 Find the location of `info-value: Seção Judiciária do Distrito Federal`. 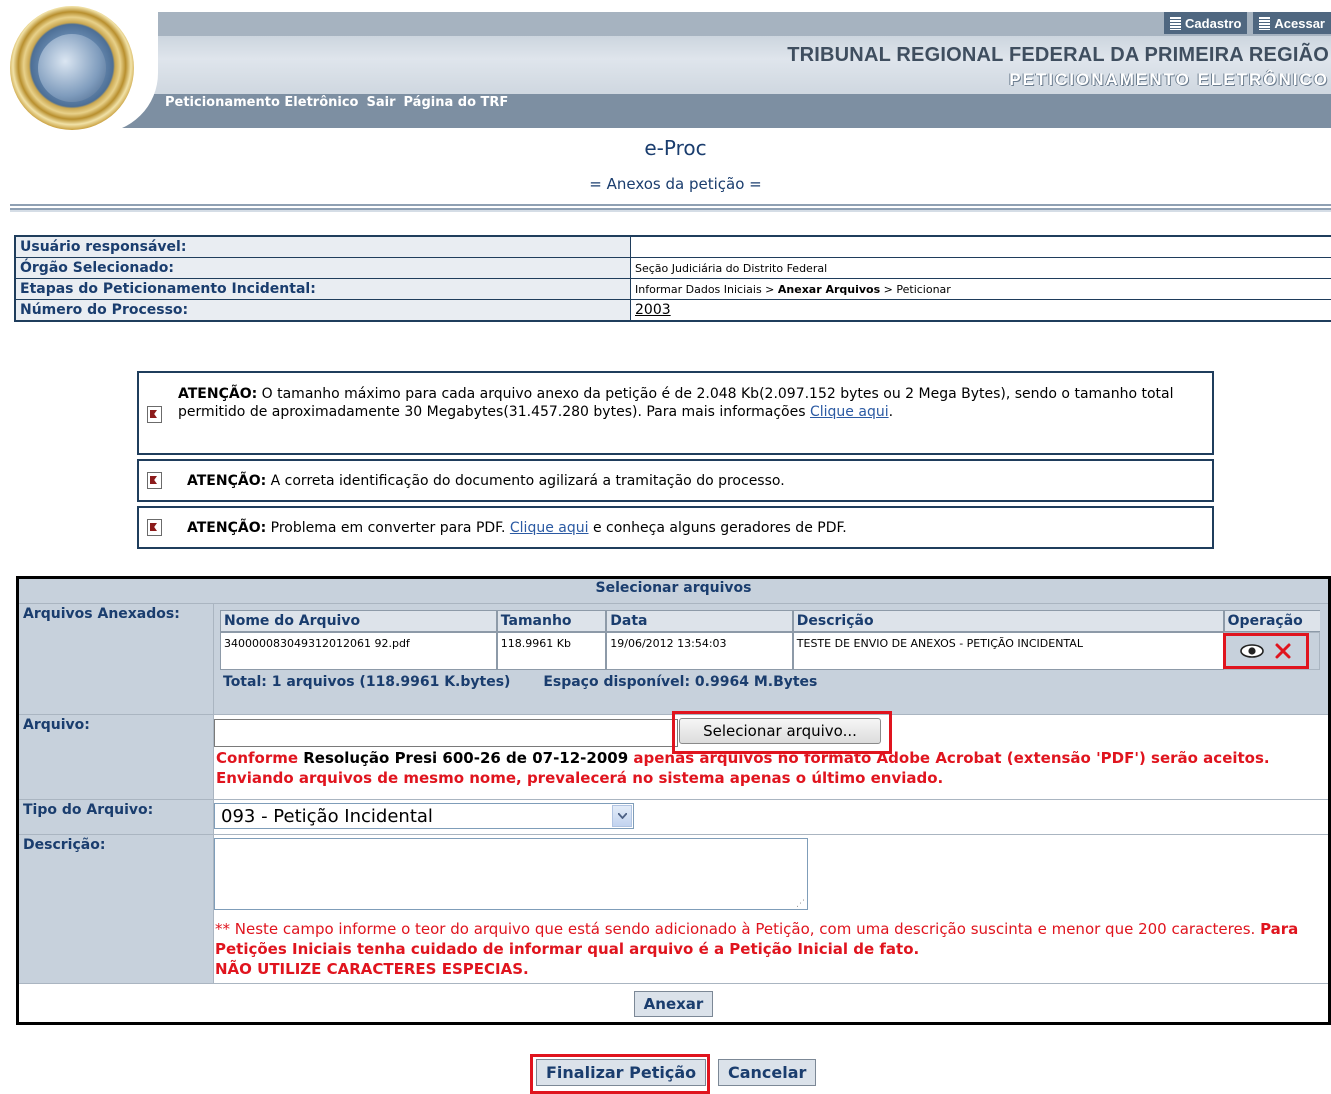

info-value: Seção Judiciária do Distrito Federal is located at coordinates (981, 268).